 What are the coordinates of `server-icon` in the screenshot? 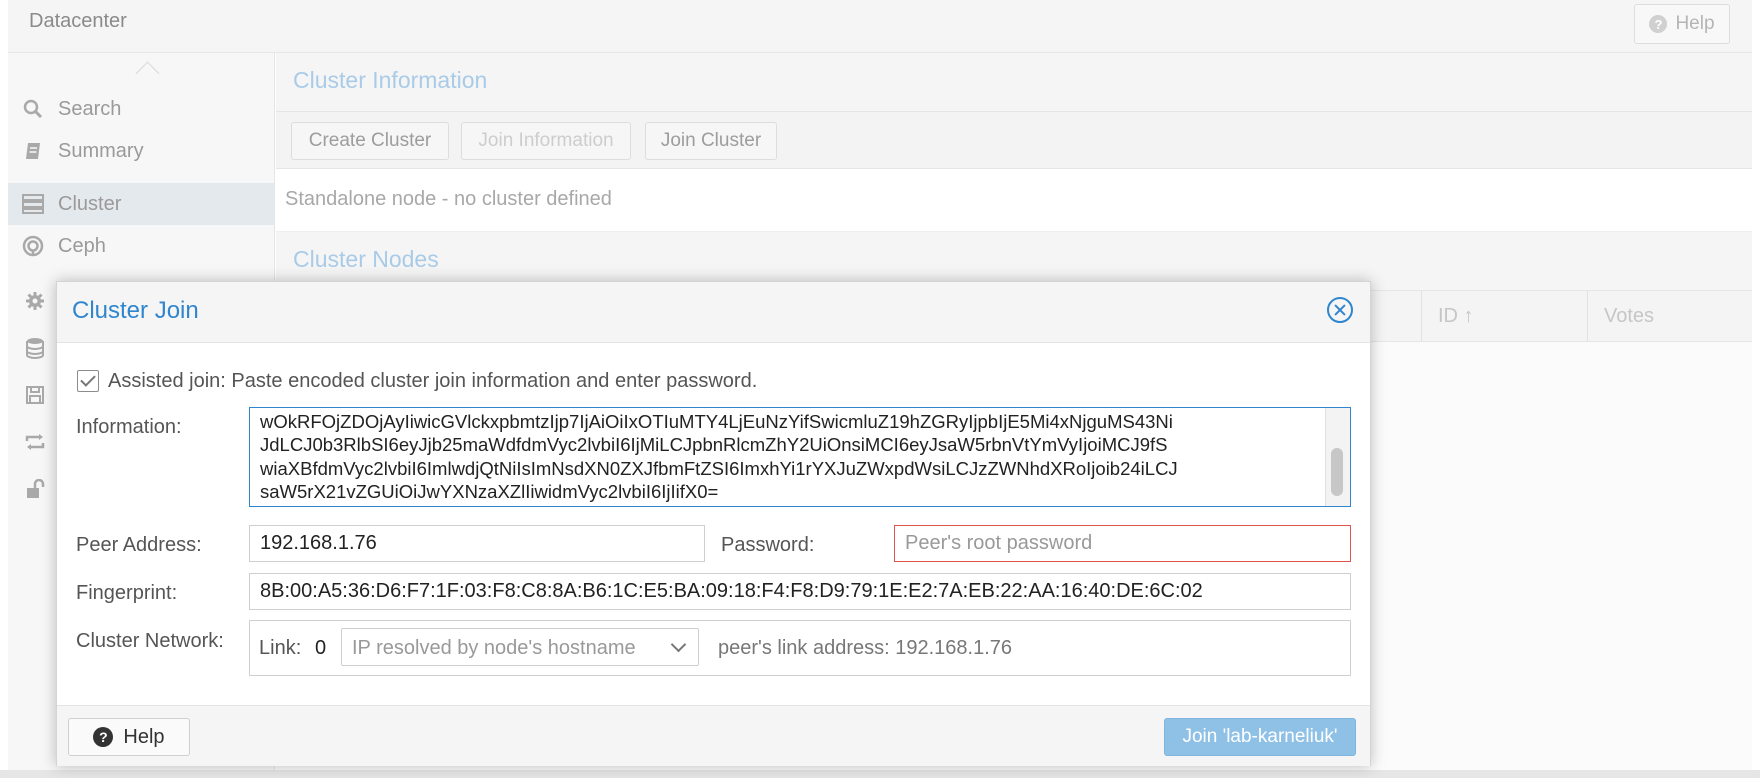 It's located at (33, 204).